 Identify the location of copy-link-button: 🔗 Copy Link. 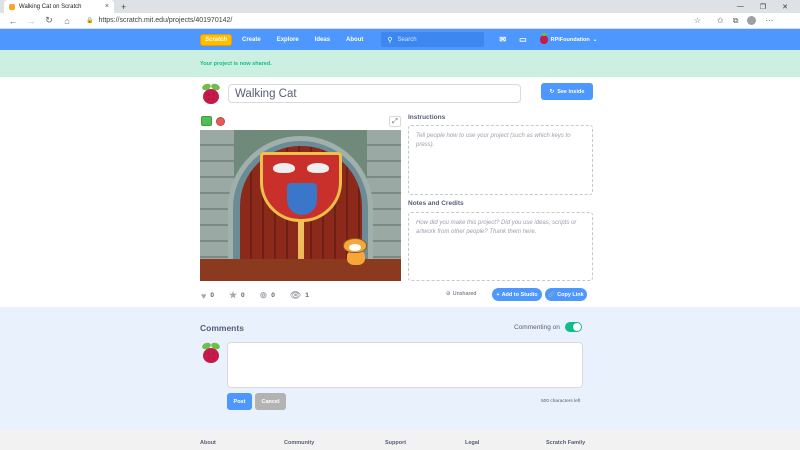
(566, 294).